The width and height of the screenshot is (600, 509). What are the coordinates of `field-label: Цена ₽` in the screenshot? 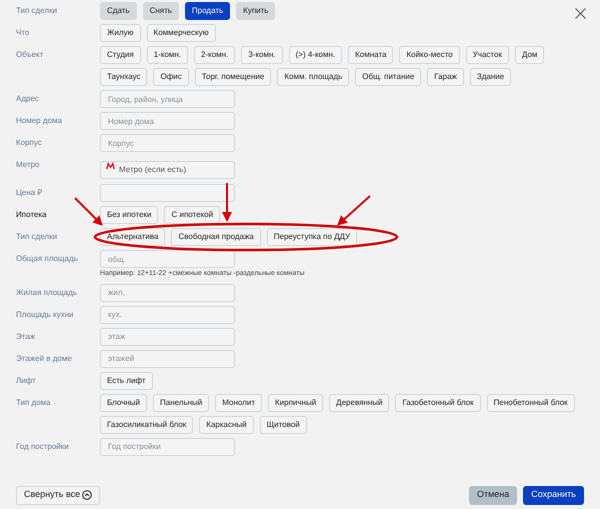 It's located at (30, 193).